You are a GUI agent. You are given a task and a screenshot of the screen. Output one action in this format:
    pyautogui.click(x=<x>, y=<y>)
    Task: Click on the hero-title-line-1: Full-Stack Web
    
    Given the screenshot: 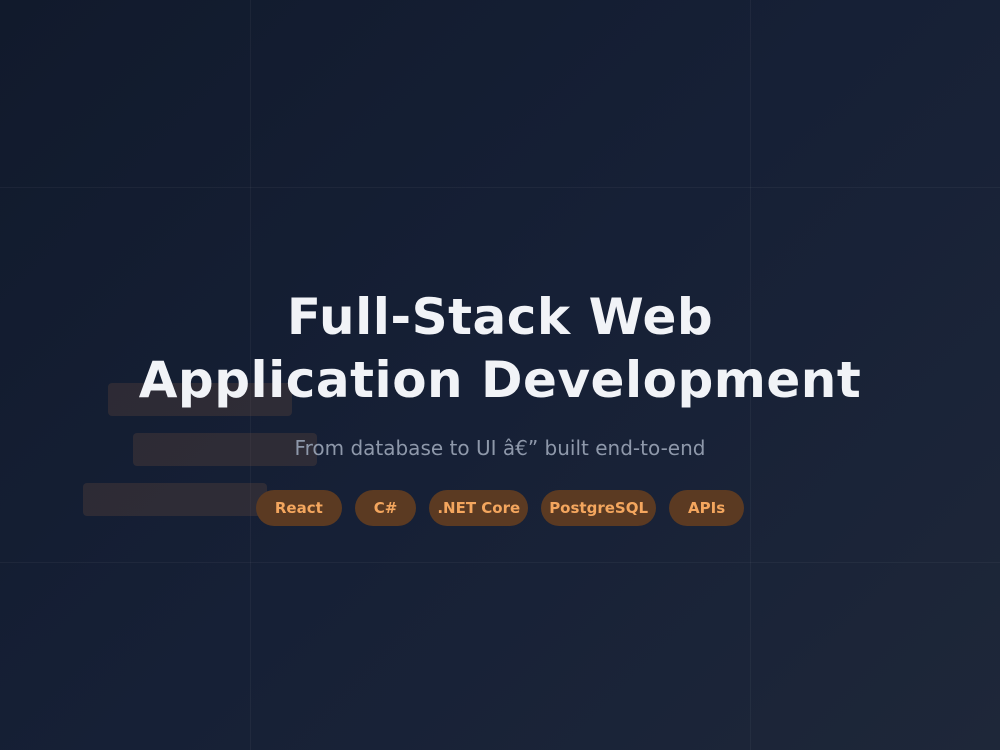 What is the action you would take?
    pyautogui.click(x=500, y=317)
    